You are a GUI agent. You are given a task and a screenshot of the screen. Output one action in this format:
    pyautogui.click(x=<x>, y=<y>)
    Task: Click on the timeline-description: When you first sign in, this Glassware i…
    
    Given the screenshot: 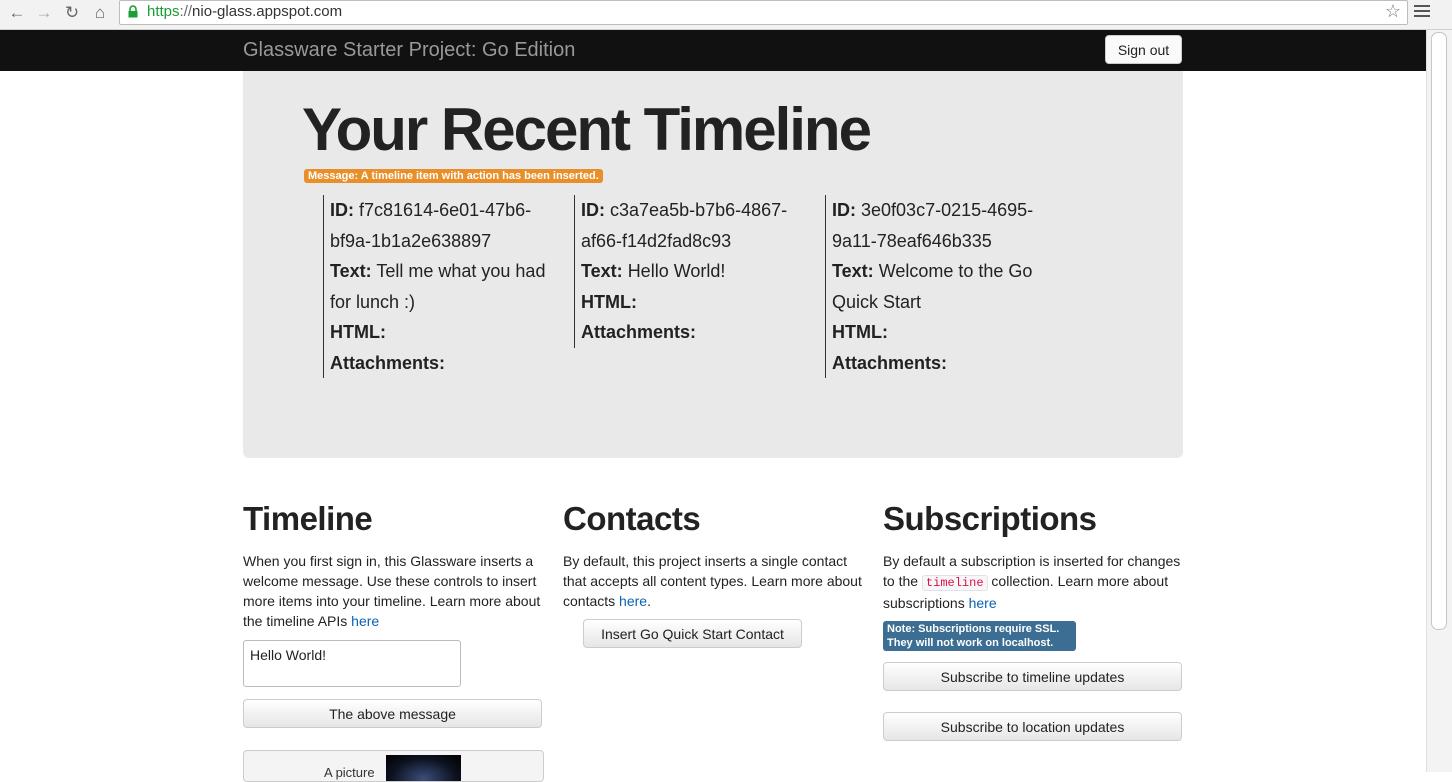 What is the action you would take?
    pyautogui.click(x=392, y=591)
    